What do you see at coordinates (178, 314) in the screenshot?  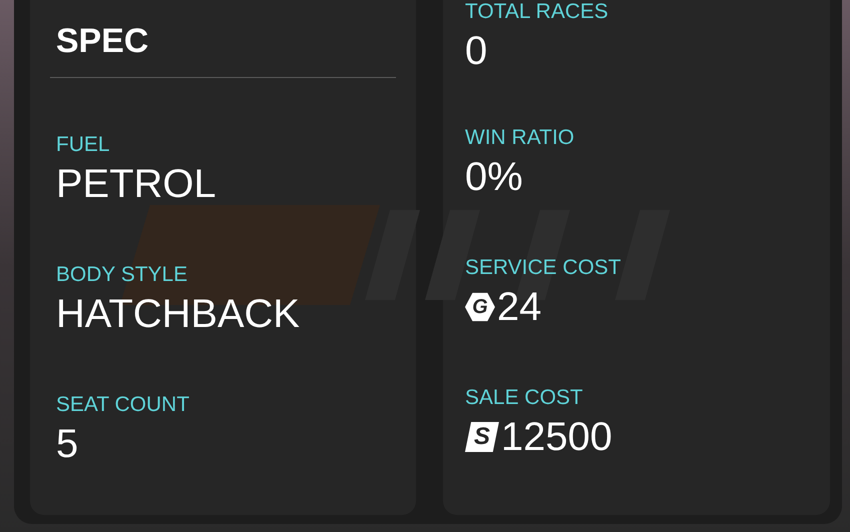 I see `field-value: HATCHBACK` at bounding box center [178, 314].